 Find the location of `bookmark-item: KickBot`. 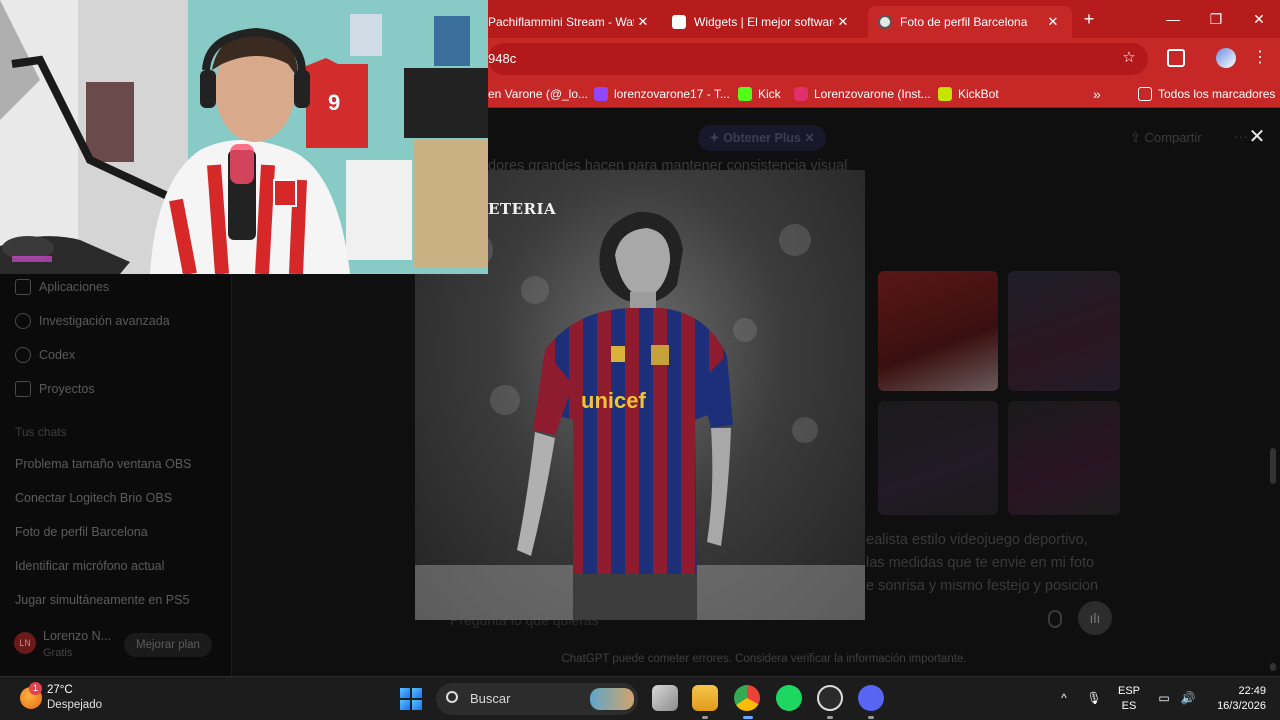

bookmark-item: KickBot is located at coordinates (968, 94).